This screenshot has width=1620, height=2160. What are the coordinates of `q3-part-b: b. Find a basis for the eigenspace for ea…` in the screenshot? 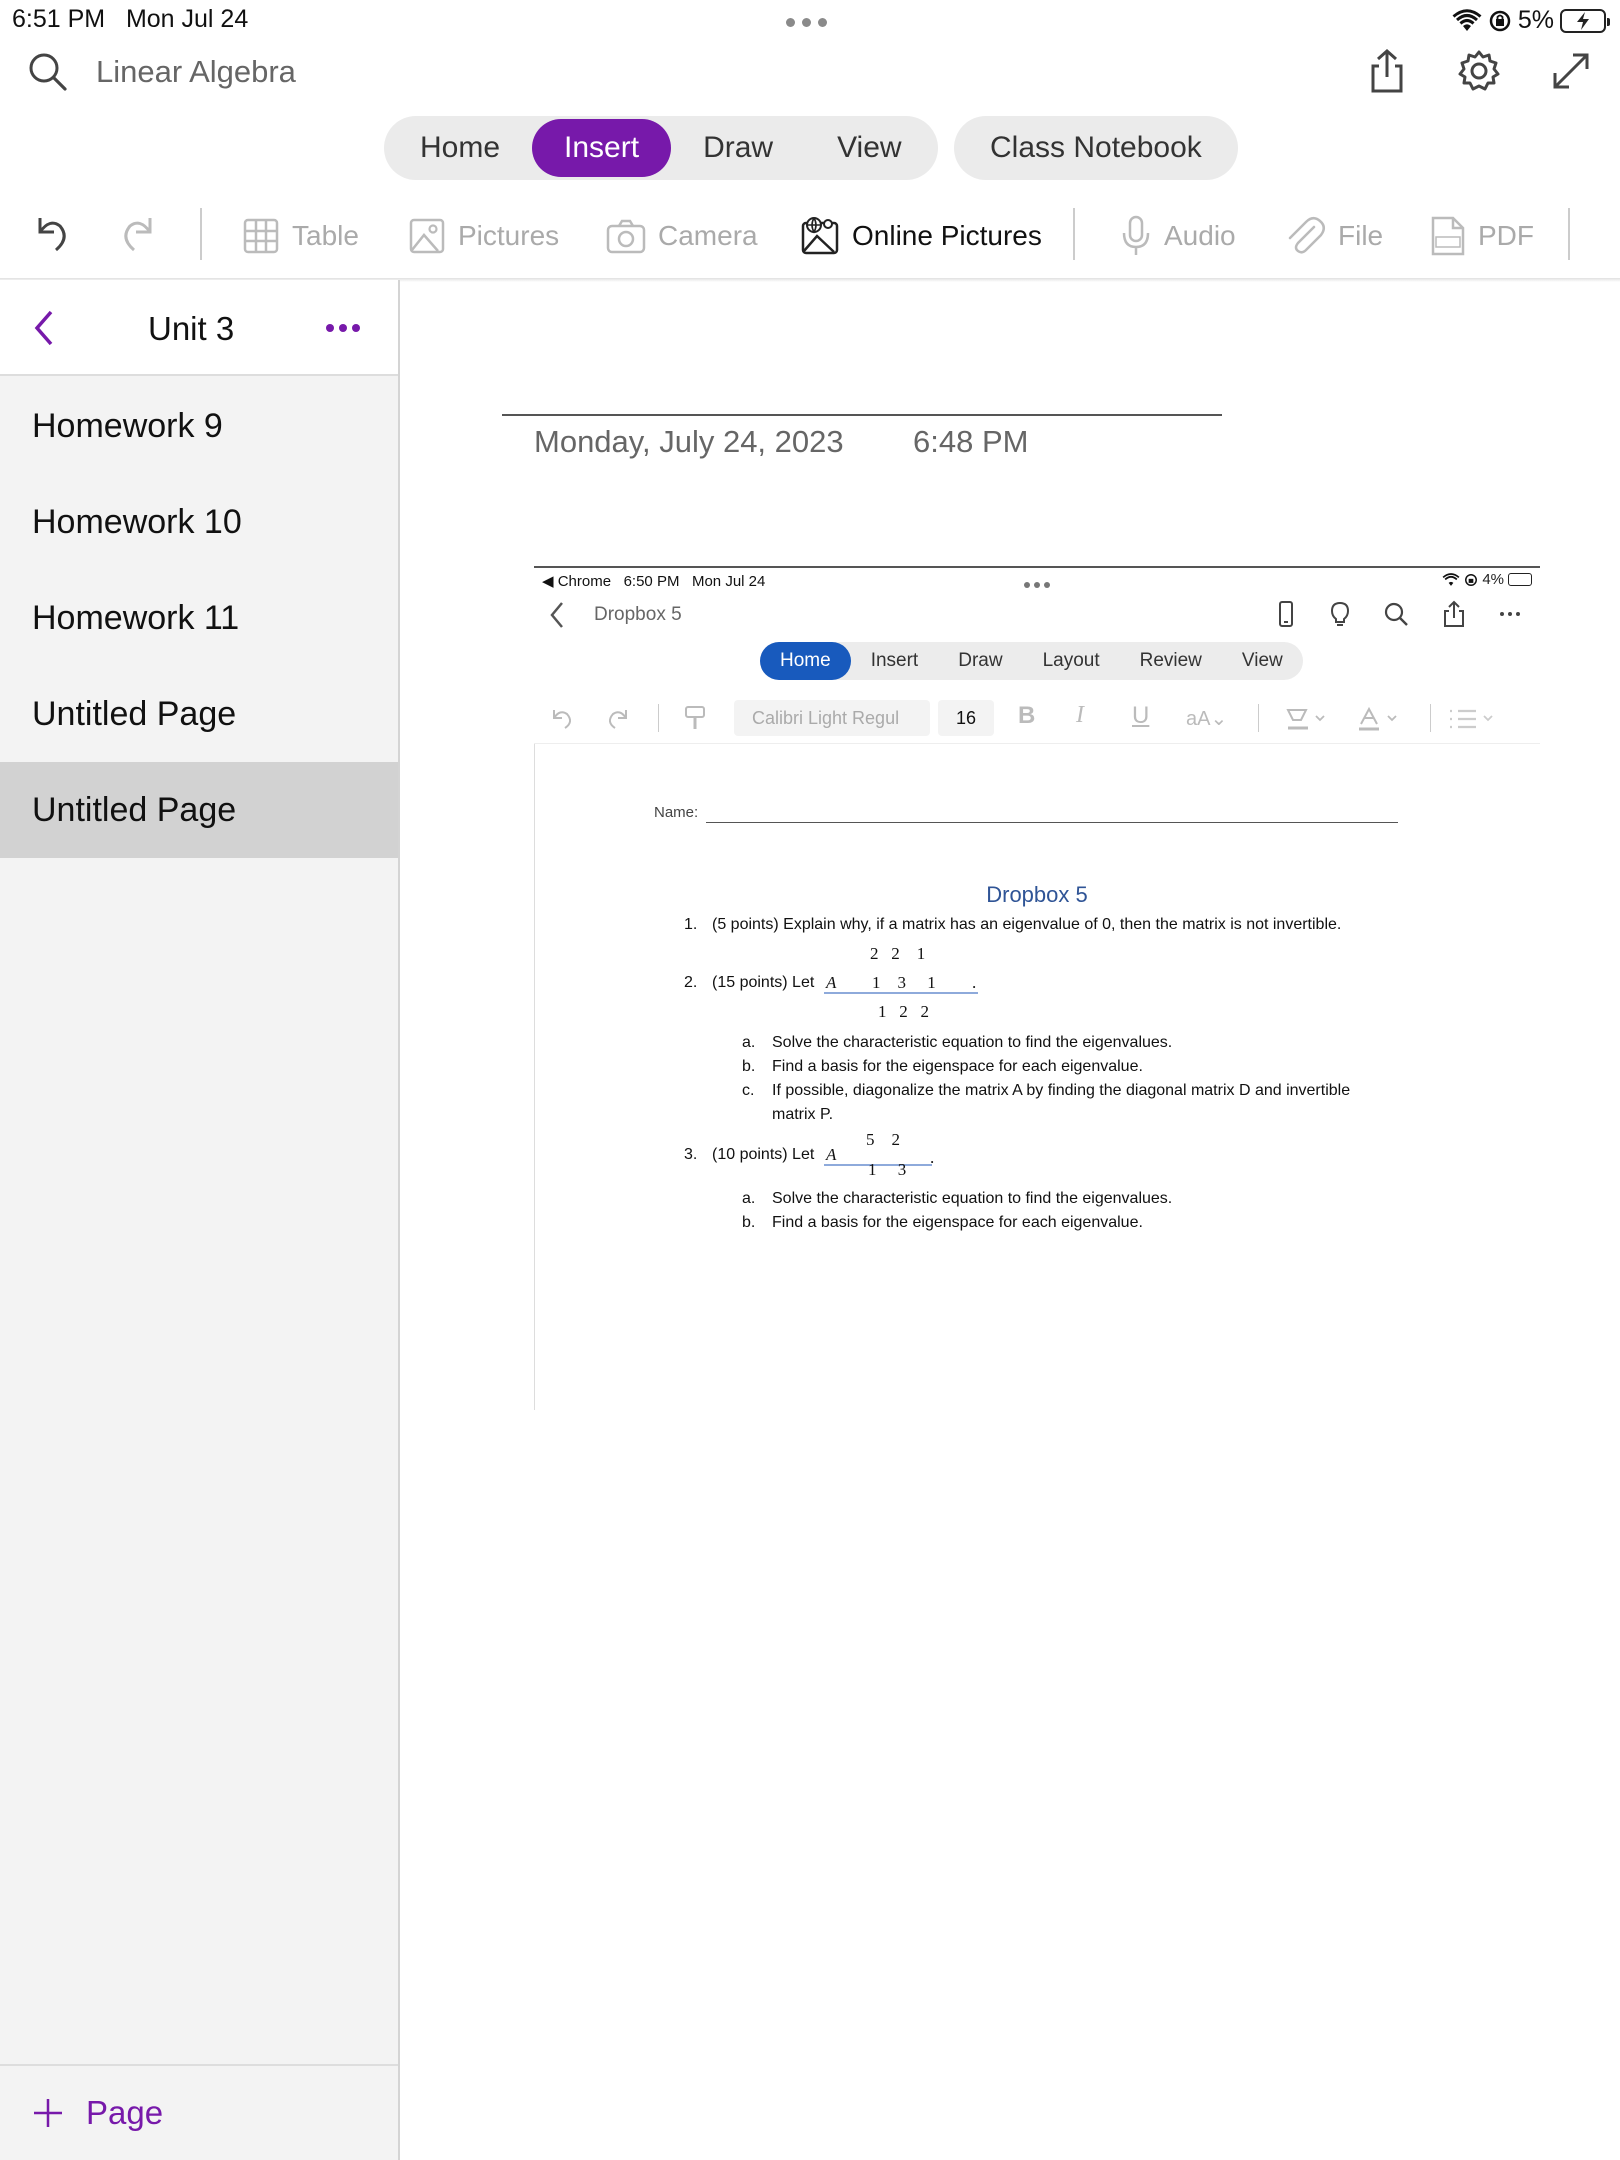 It's located at (942, 1222).